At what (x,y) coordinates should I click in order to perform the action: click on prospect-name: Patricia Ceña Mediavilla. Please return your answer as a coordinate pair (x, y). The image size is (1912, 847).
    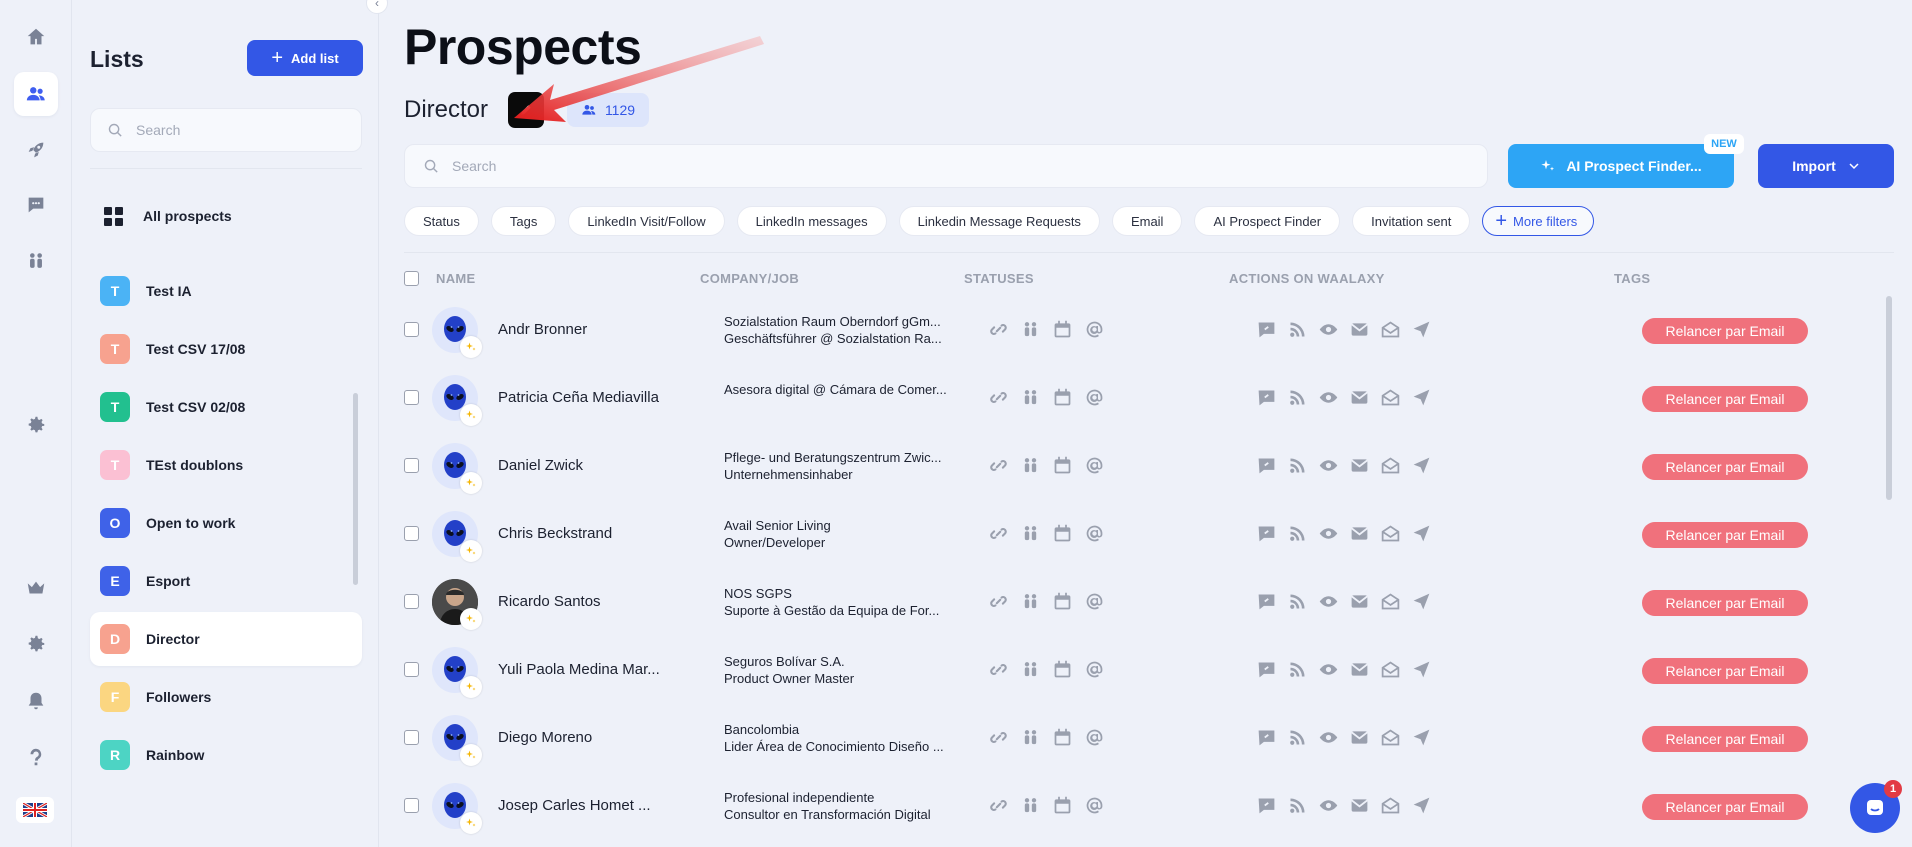
    Looking at the image, I should click on (578, 397).